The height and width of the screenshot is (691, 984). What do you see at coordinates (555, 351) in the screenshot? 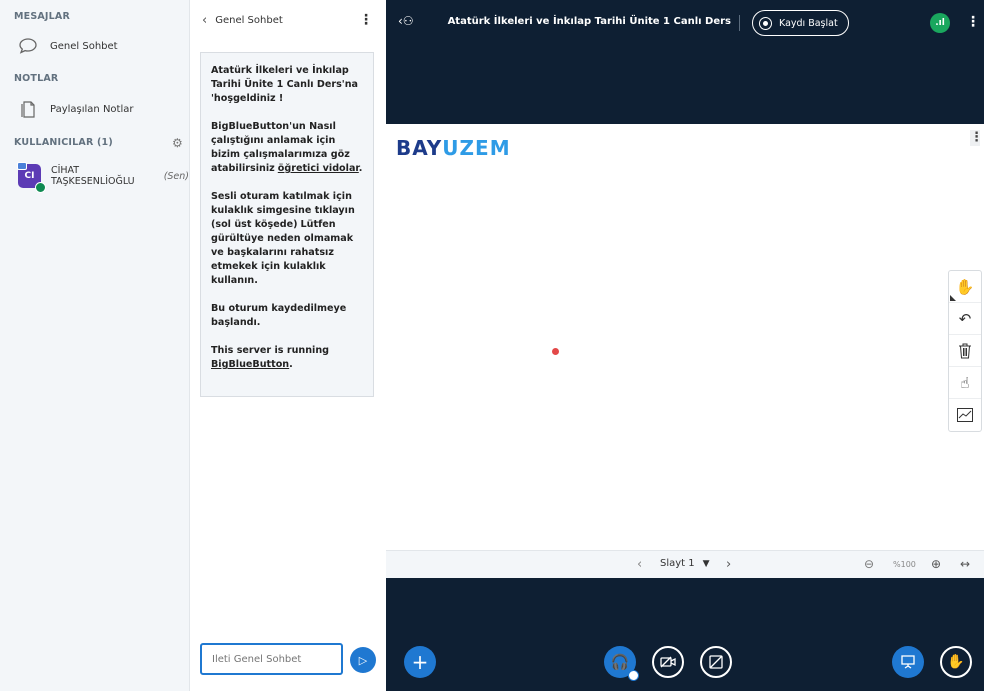
I see `presenter-cursor` at bounding box center [555, 351].